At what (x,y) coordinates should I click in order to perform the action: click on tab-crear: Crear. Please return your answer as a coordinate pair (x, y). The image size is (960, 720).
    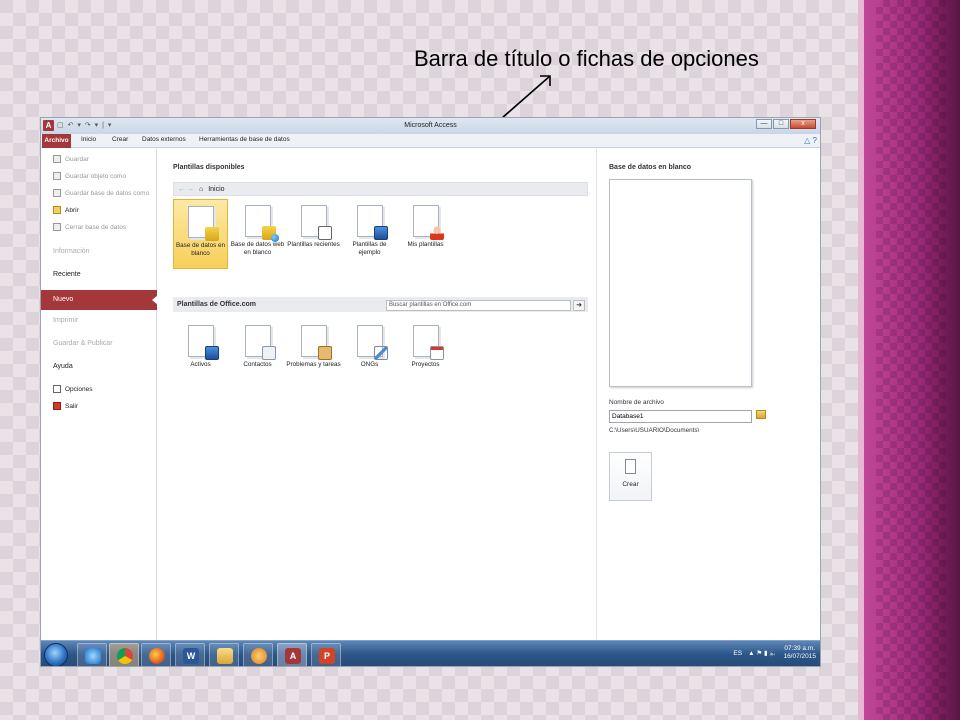
    Looking at the image, I should click on (120, 139).